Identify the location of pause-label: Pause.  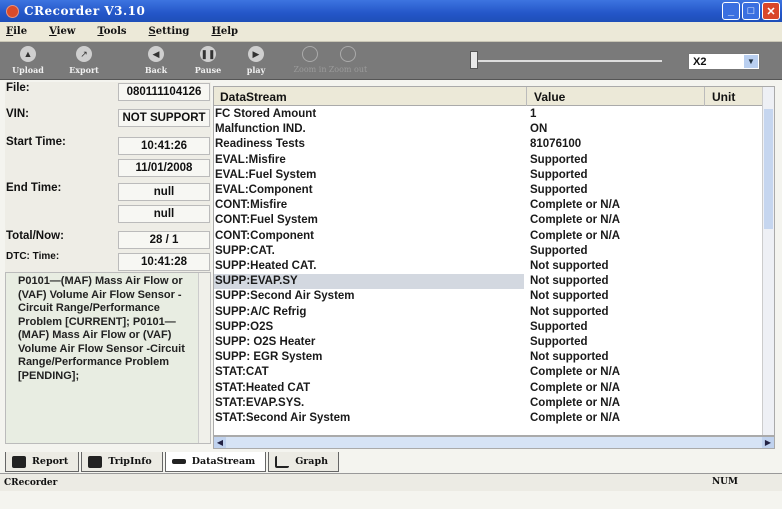
(208, 70).